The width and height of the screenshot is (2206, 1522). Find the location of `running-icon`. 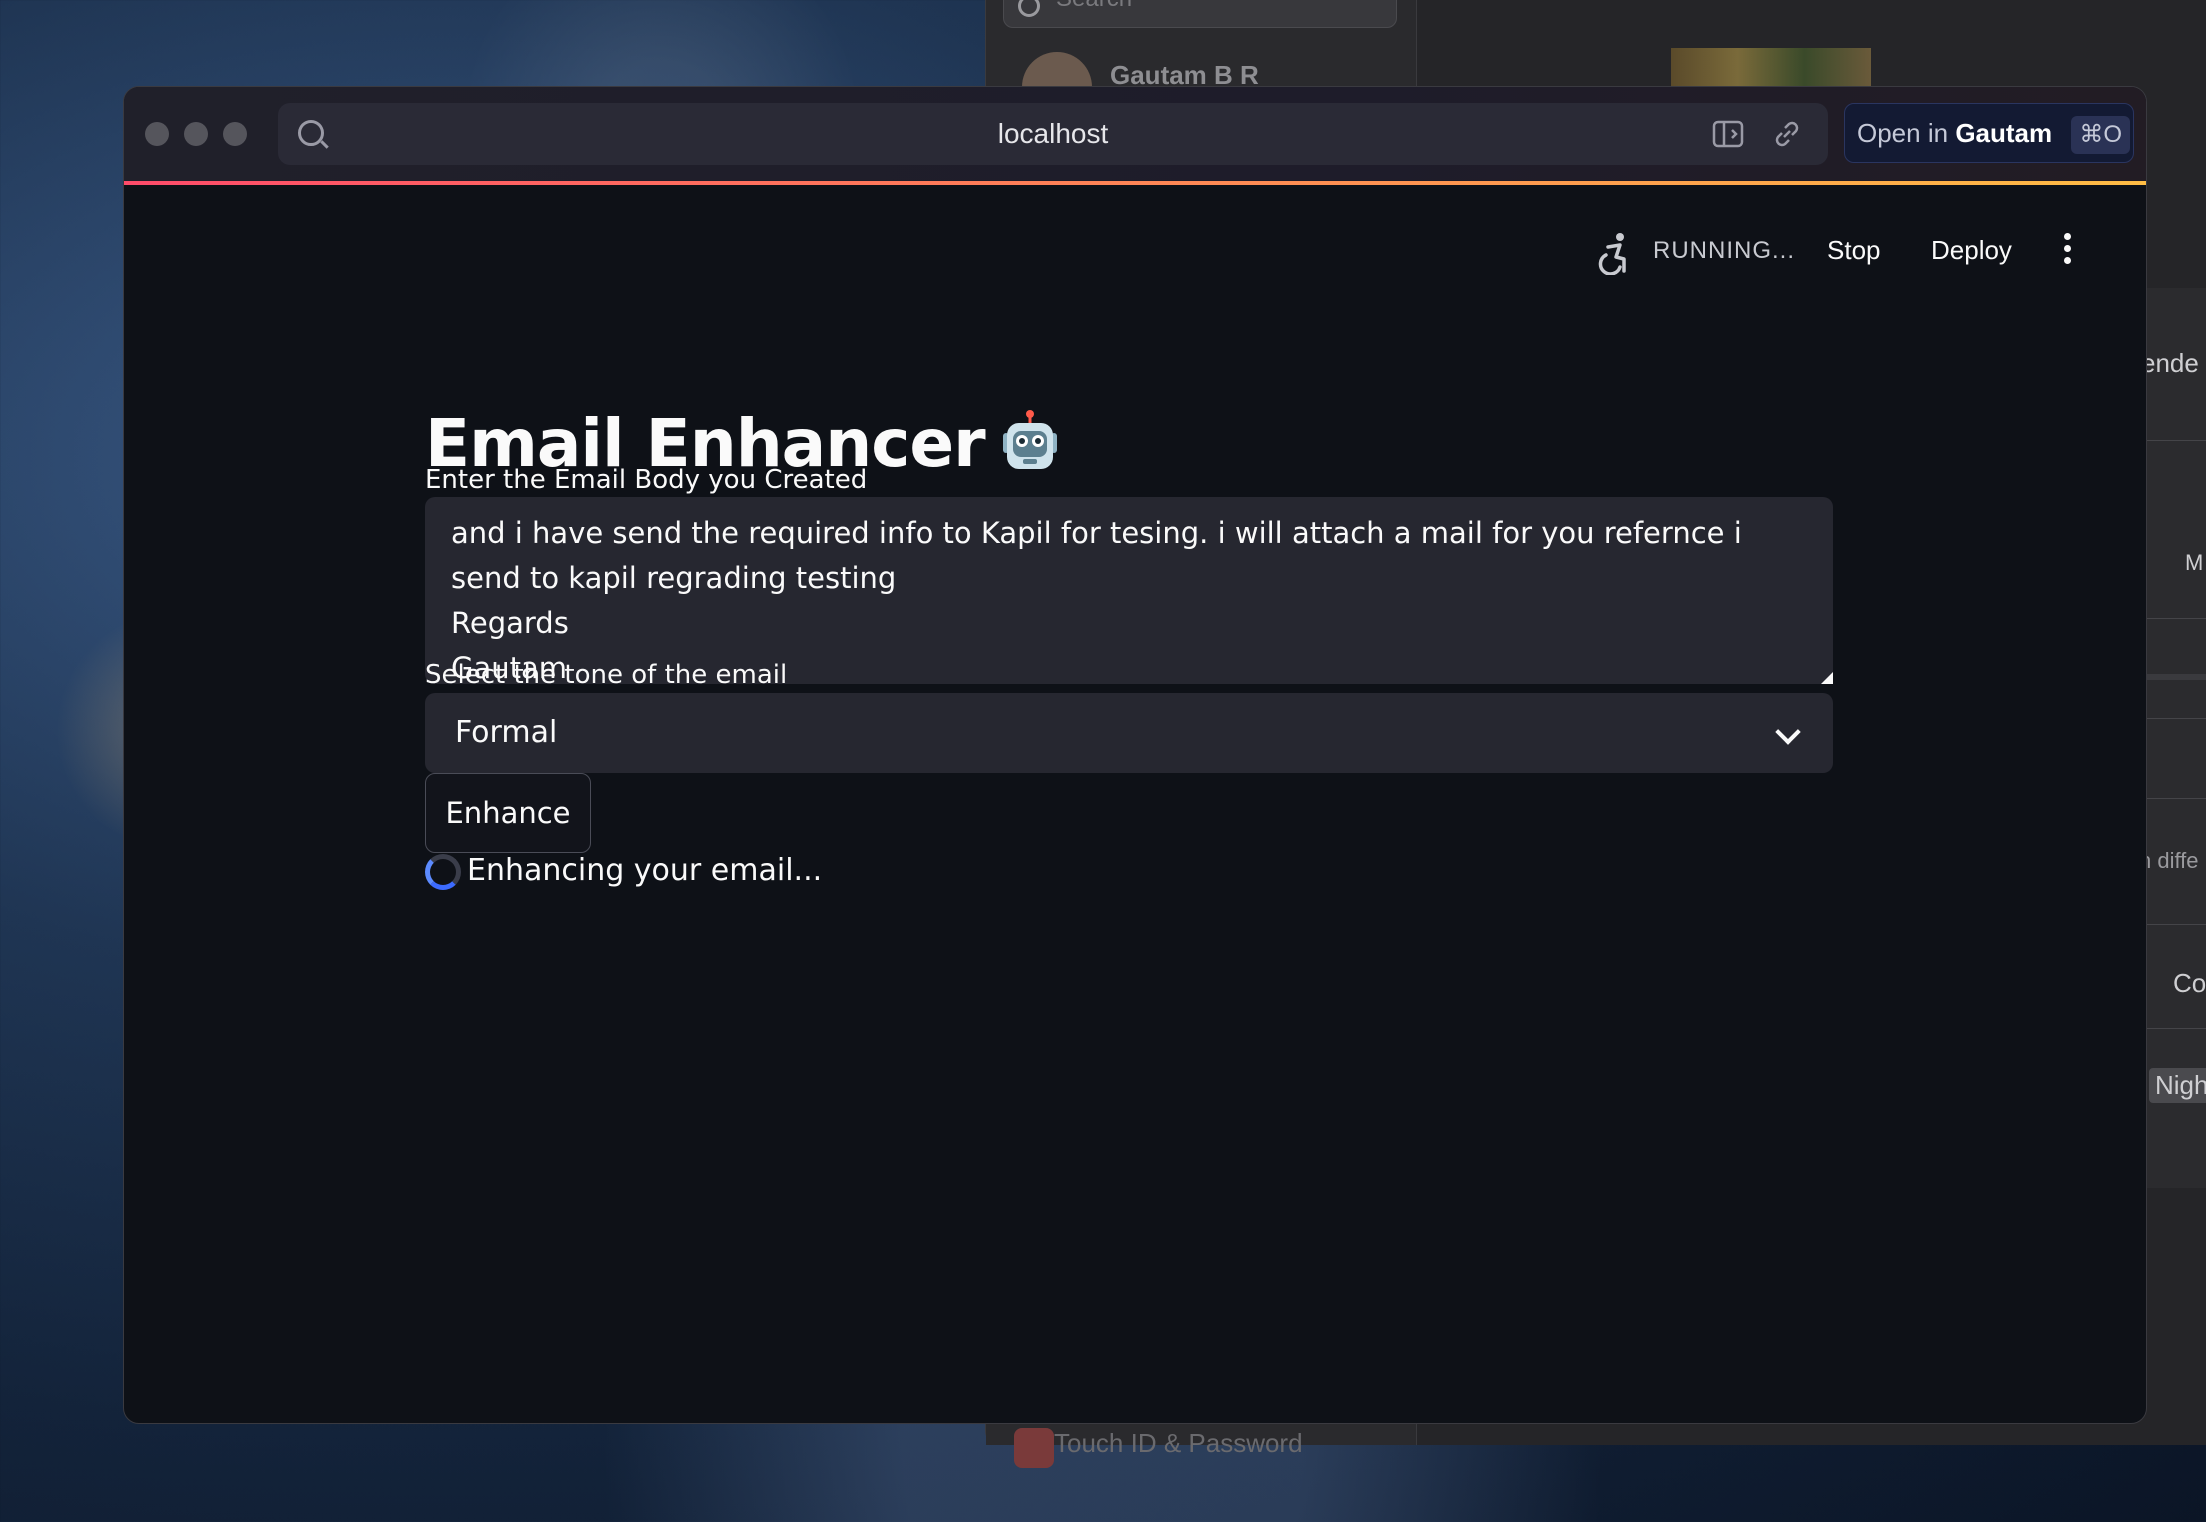

running-icon is located at coordinates (1612, 254).